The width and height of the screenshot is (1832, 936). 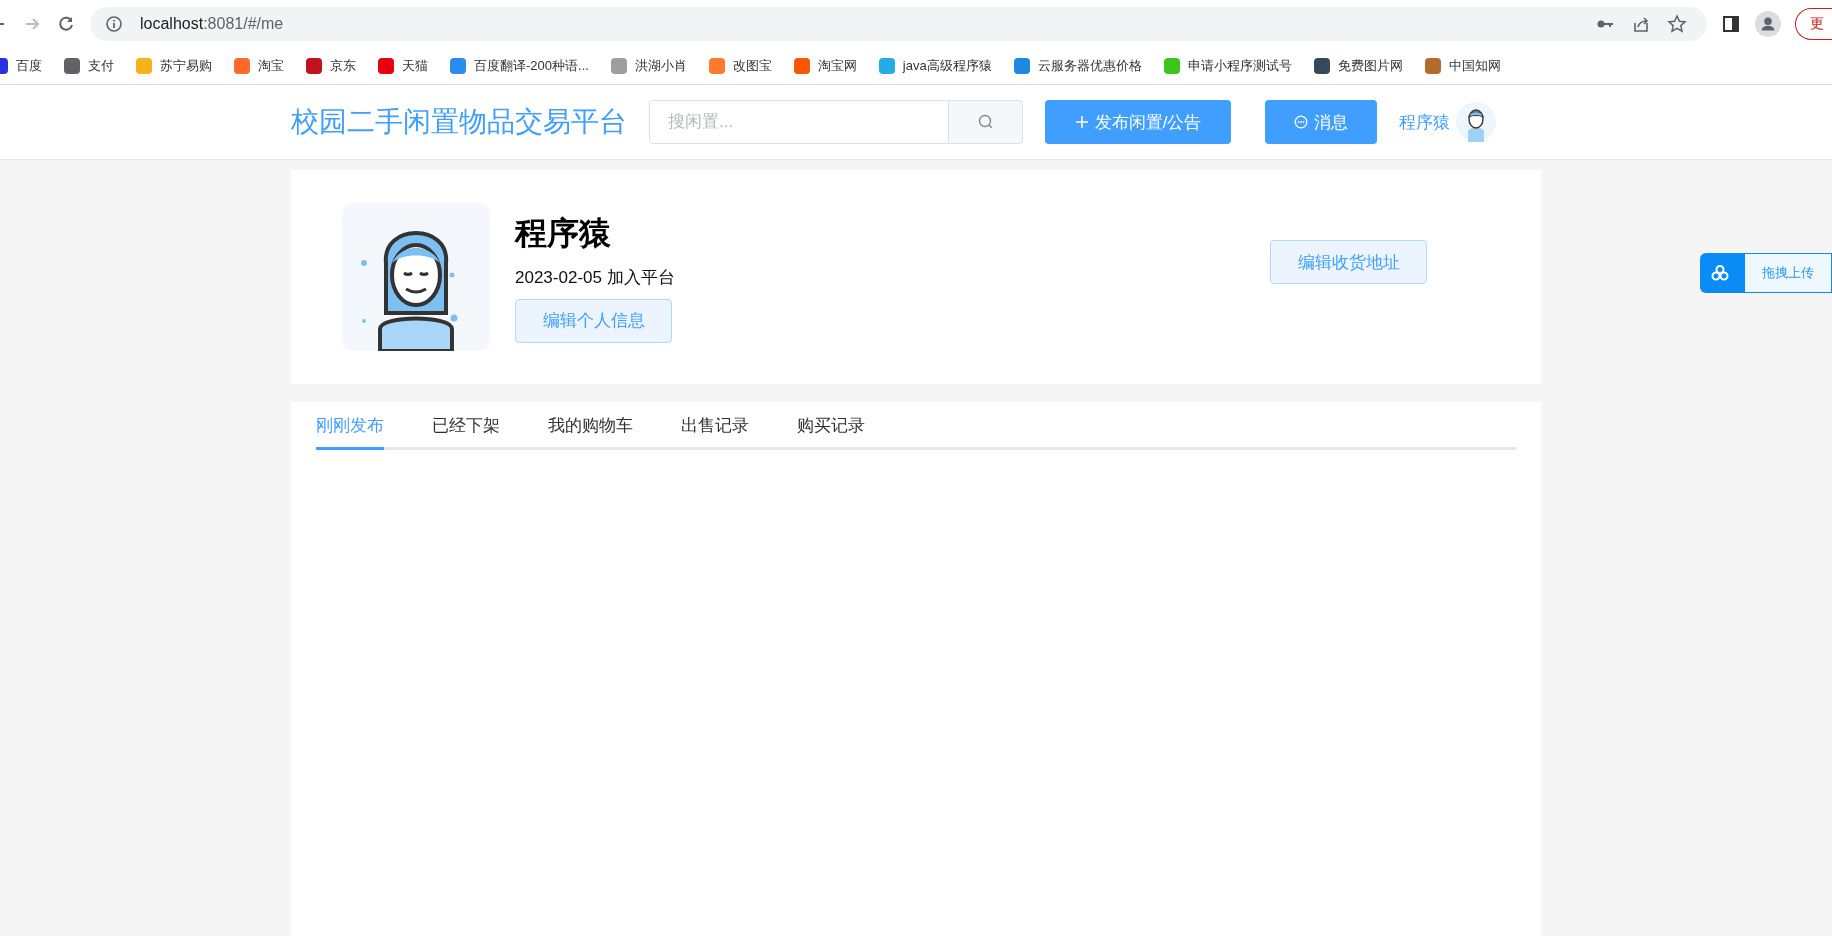 I want to click on url-text: localhost:8081/#/me, so click(x=212, y=23).